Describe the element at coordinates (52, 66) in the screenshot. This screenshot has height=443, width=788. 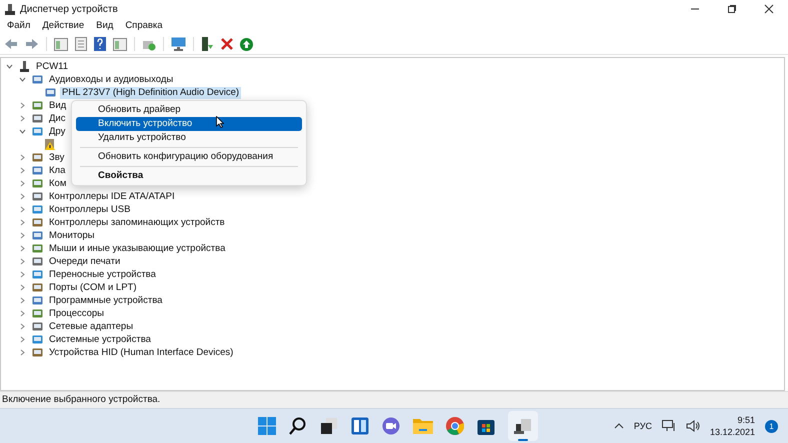
I see `tree-item: PCW11` at that location.